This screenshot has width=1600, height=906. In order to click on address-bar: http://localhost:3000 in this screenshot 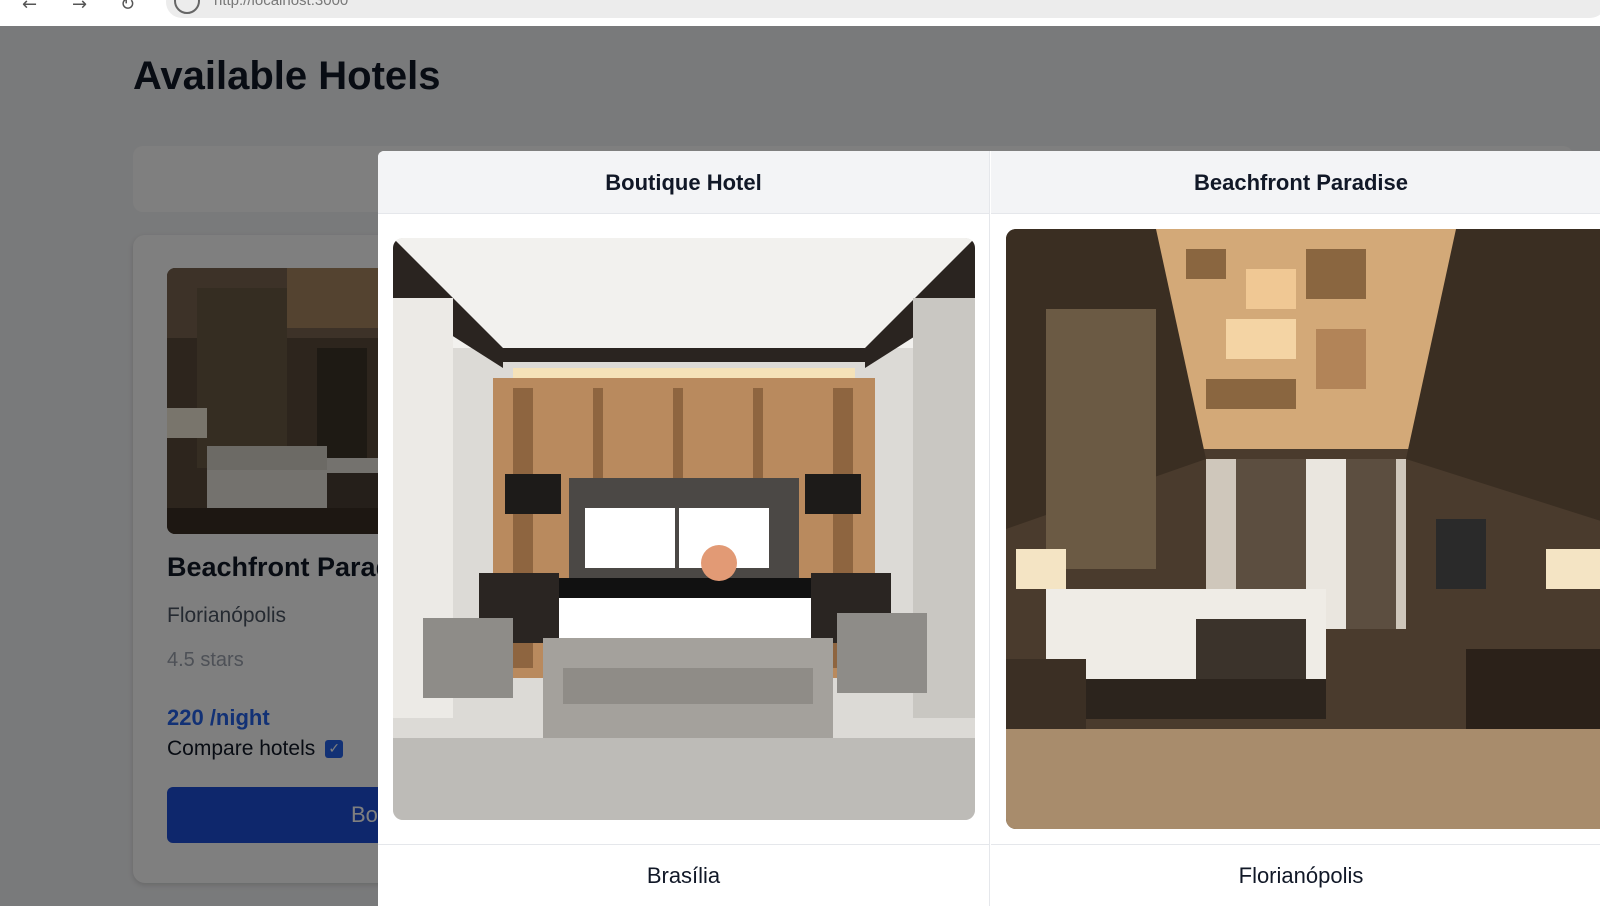, I will do `click(883, 9)`.